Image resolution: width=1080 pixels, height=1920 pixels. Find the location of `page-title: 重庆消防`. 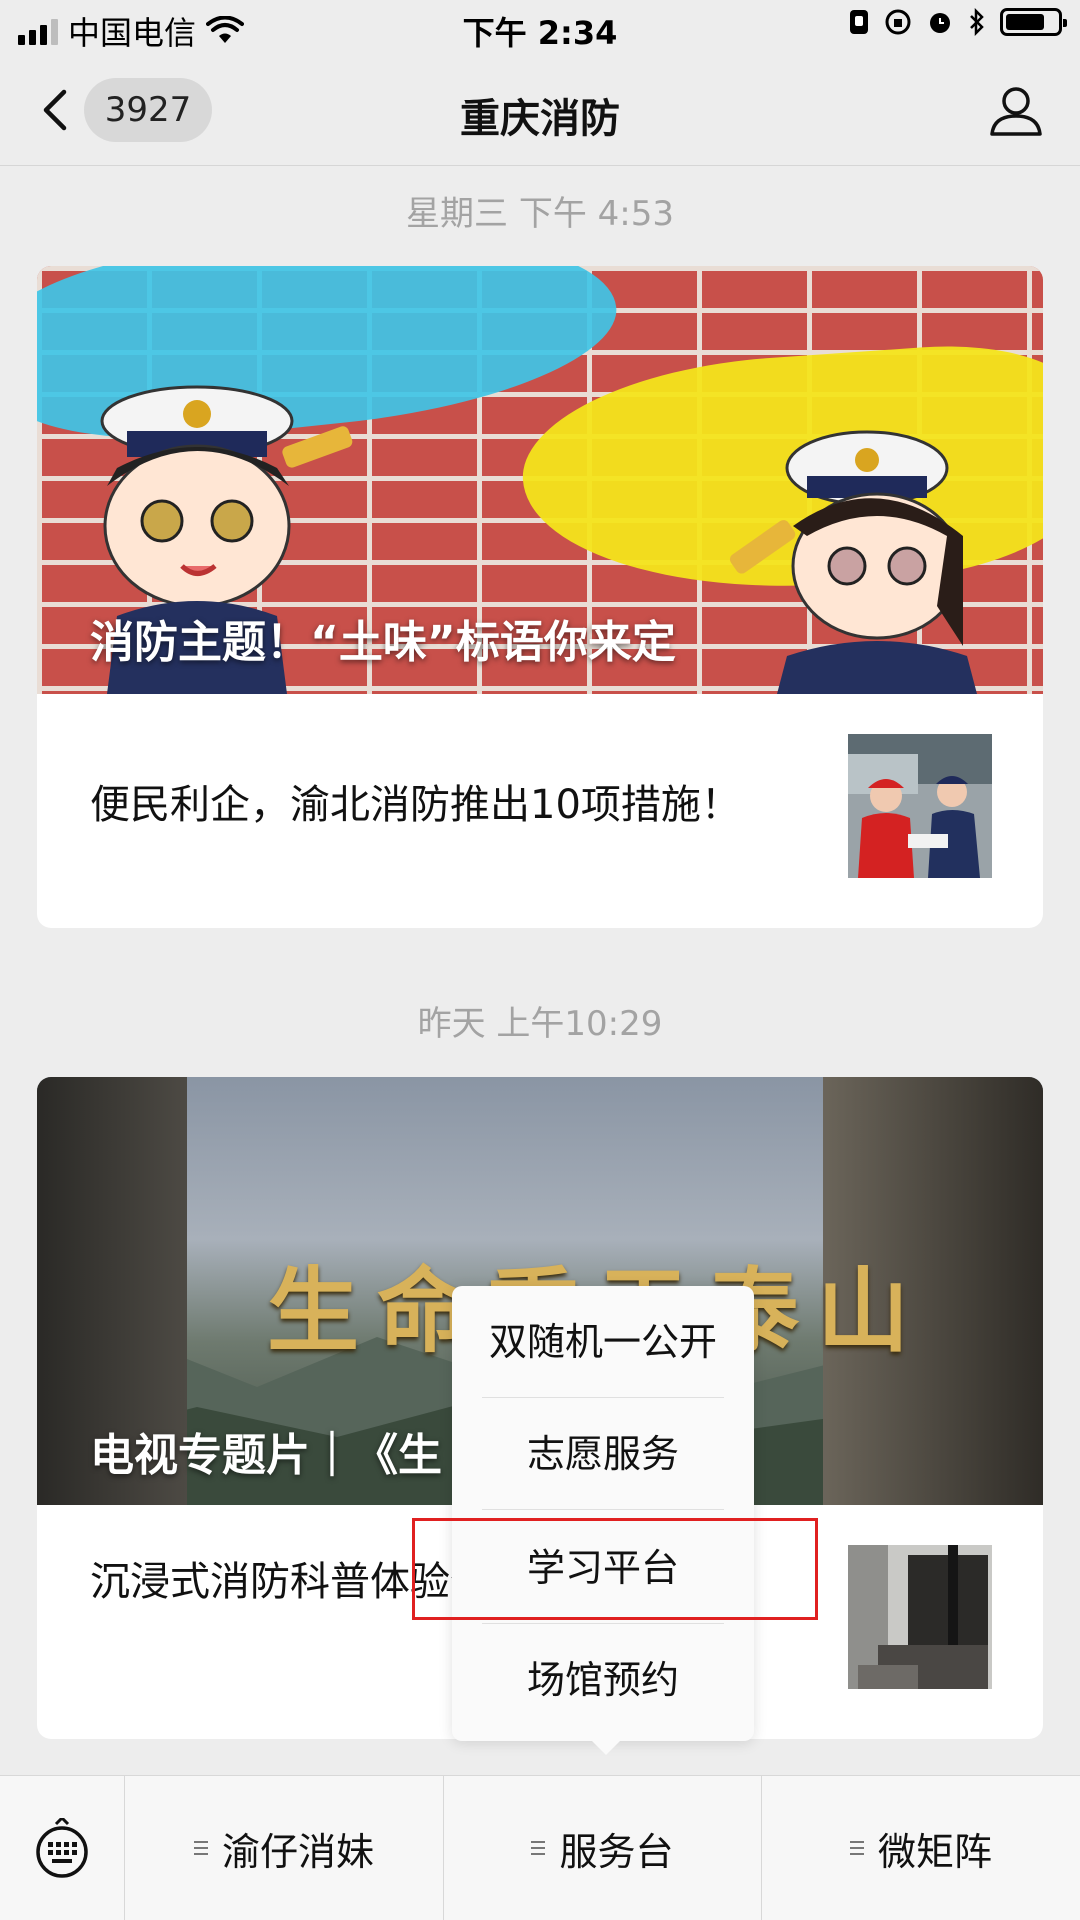

page-title: 重庆消防 is located at coordinates (540, 119).